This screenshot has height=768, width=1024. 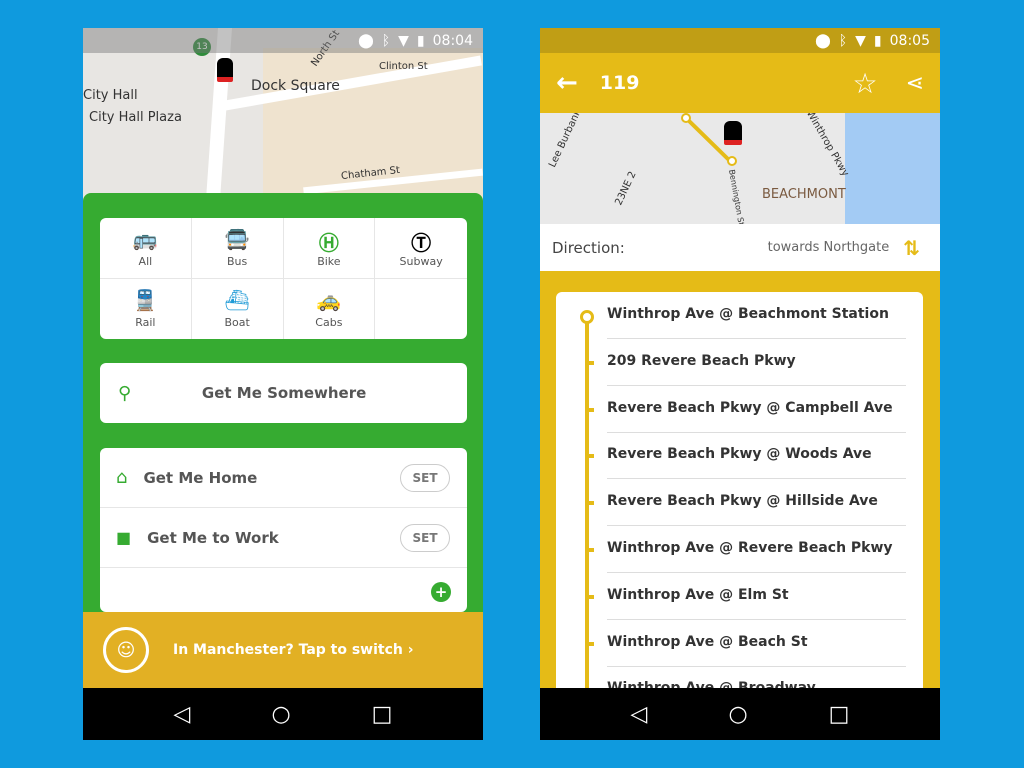 What do you see at coordinates (804, 194) in the screenshot?
I see `map-label: BEACHMONT` at bounding box center [804, 194].